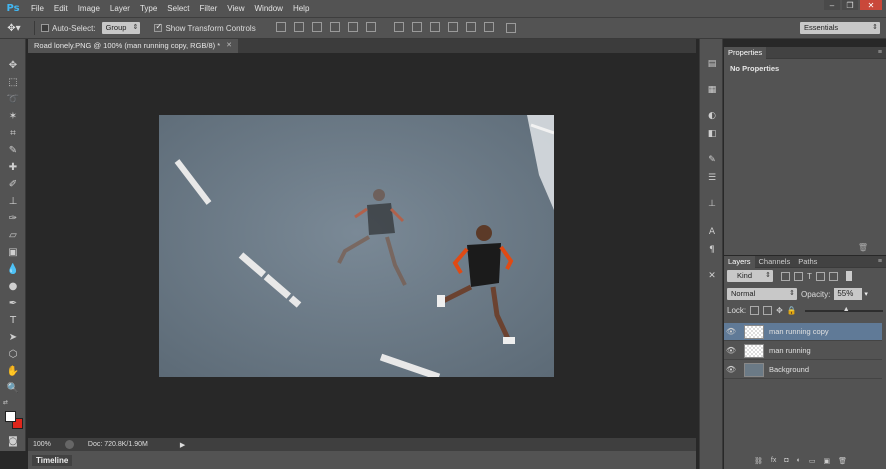 This screenshot has height=469, width=886. What do you see at coordinates (13, 184) in the screenshot?
I see `brush-tool-icon: ✐` at bounding box center [13, 184].